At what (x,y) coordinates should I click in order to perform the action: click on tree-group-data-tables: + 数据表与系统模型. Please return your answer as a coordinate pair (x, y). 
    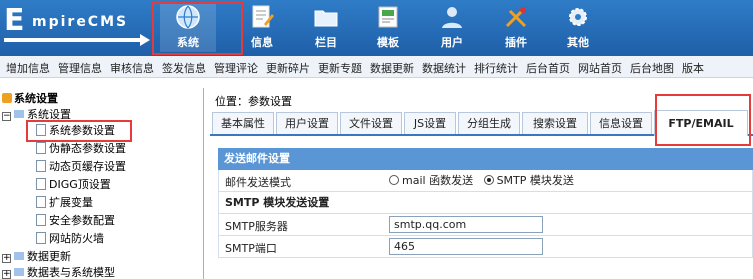
    Looking at the image, I should click on (58, 272).